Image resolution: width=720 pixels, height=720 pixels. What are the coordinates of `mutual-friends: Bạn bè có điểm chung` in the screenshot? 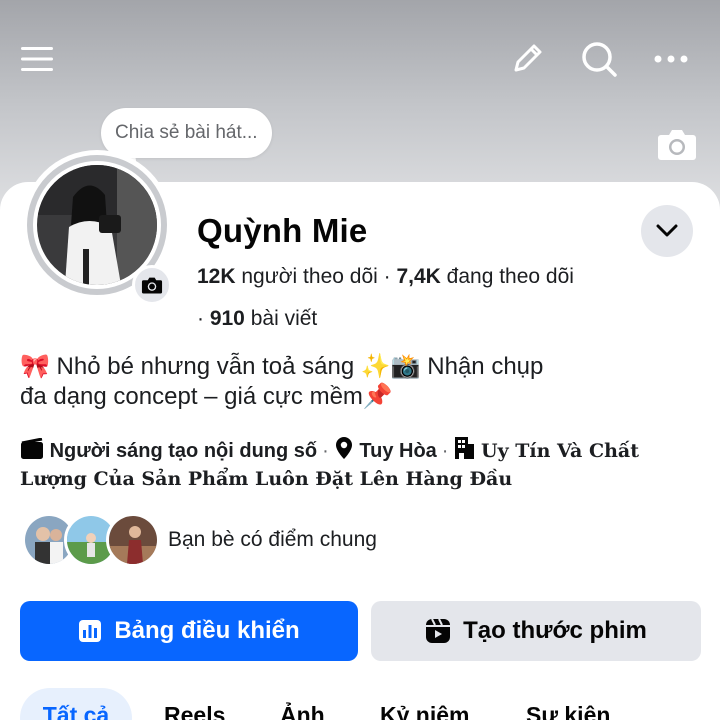 It's located at (199, 540).